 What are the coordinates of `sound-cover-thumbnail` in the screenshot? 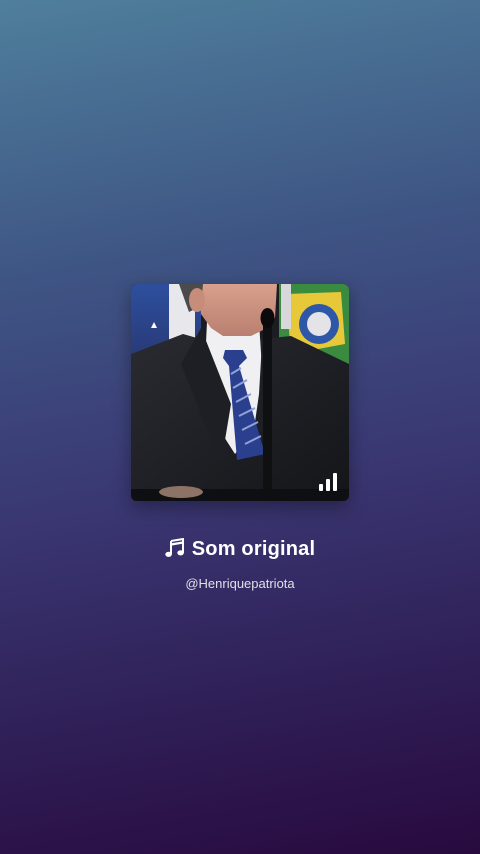 It's located at (240, 392).